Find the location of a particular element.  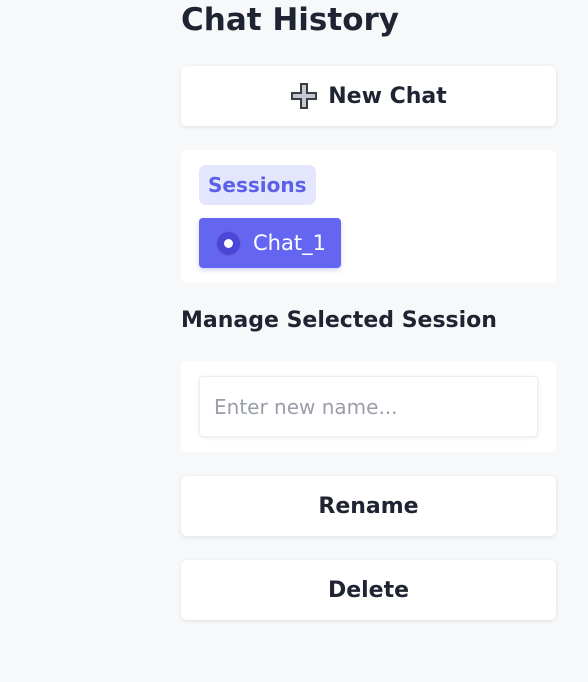

rename-label: Rename is located at coordinates (368, 506).